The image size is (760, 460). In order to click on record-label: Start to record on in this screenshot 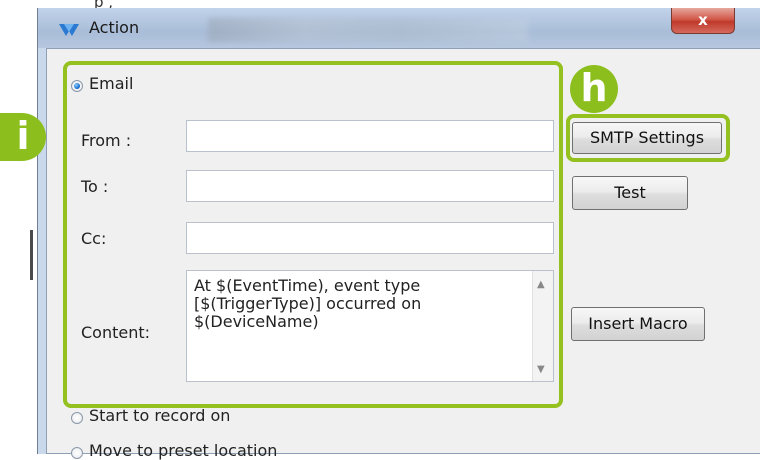, I will do `click(160, 415)`.